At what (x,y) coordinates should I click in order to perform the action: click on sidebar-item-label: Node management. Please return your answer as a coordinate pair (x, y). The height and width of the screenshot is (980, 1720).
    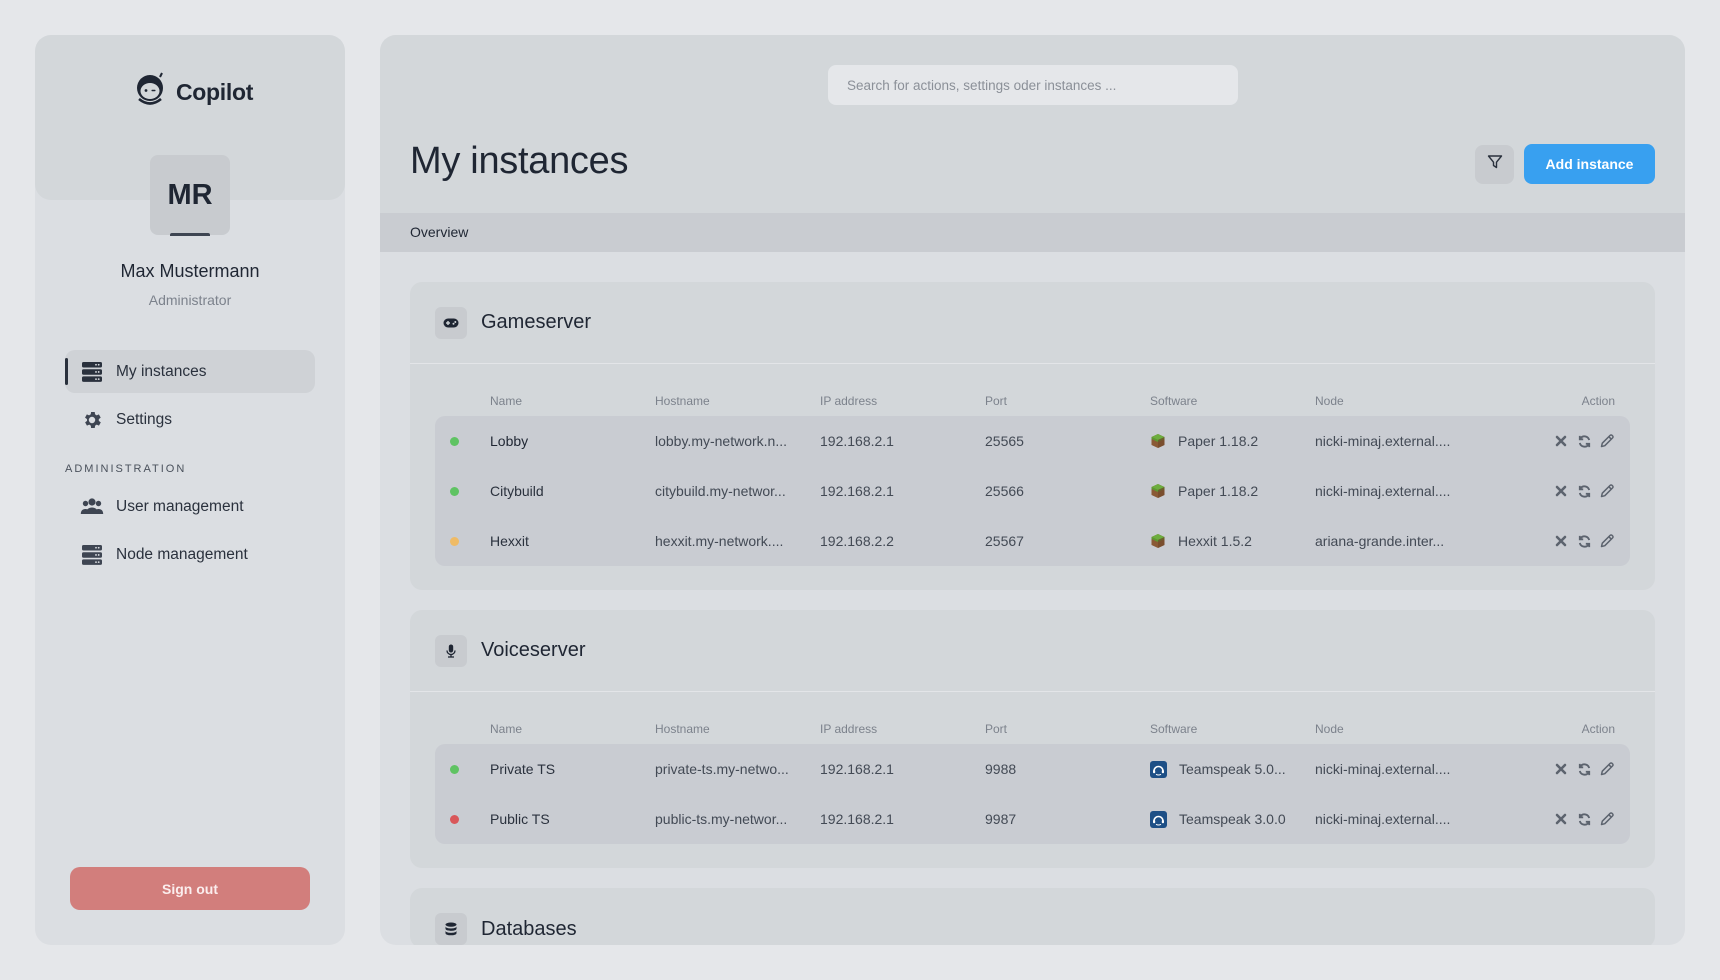
    Looking at the image, I should click on (182, 554).